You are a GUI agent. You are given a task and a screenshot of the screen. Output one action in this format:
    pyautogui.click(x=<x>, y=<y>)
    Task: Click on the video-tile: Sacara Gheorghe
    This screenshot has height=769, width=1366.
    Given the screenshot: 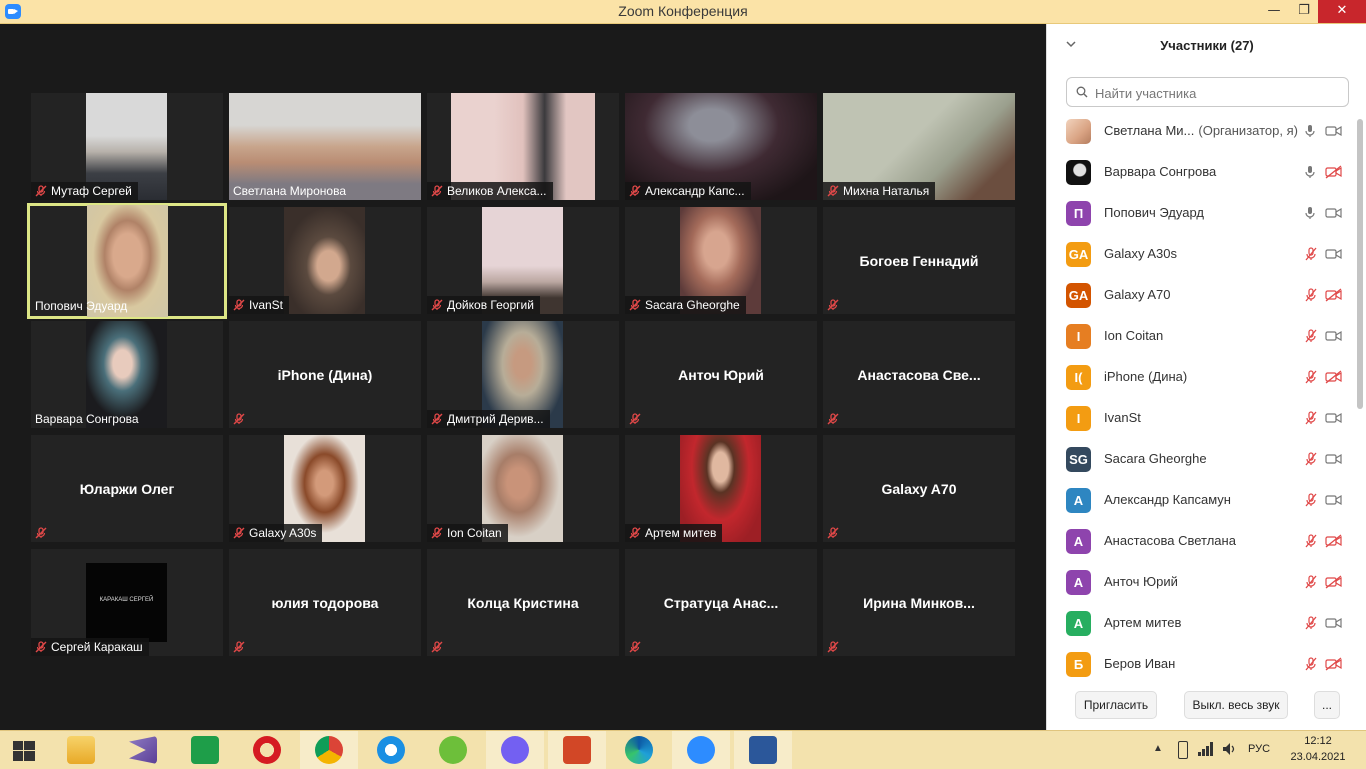 What is the action you would take?
    pyautogui.click(x=721, y=260)
    